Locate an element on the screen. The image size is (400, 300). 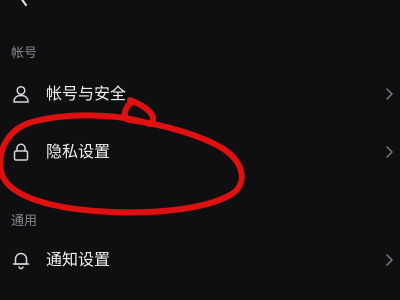
settings-row-account-security: 帐号与安全 is located at coordinates (200, 94).